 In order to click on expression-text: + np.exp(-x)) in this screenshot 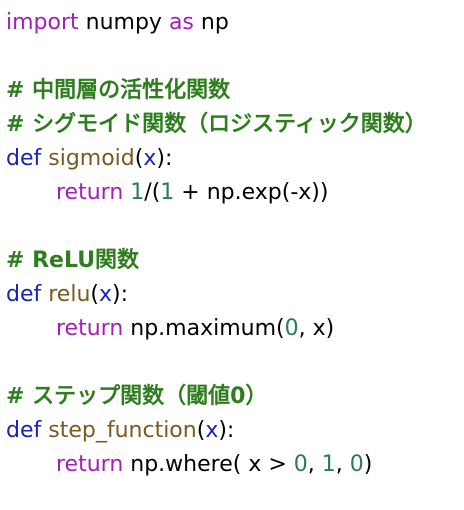, I will do `click(251, 192)`.